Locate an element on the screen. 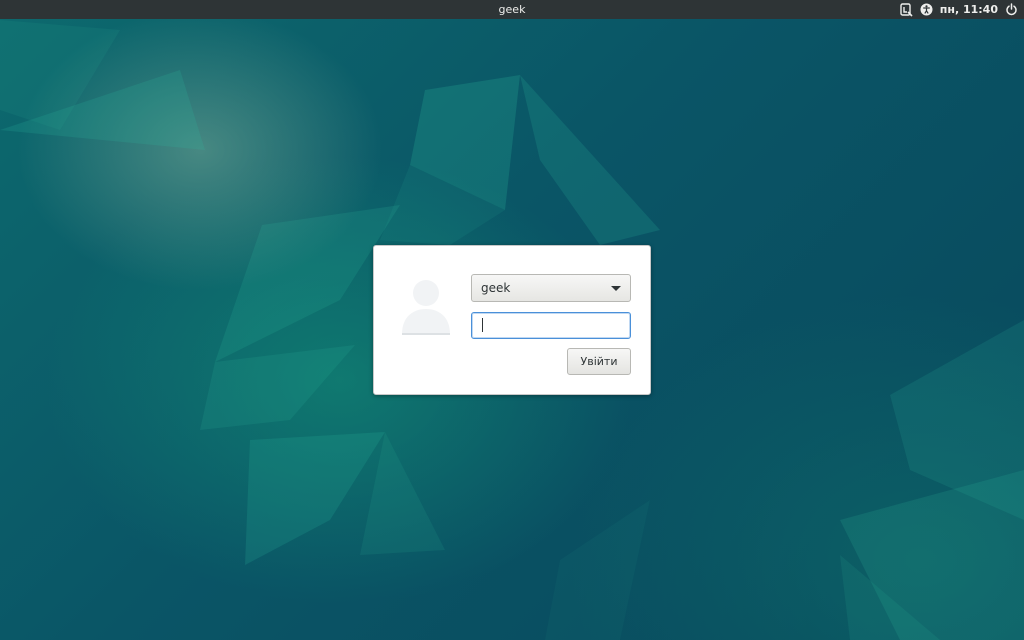  system-tray: пн, 11:40 is located at coordinates (959, 9).